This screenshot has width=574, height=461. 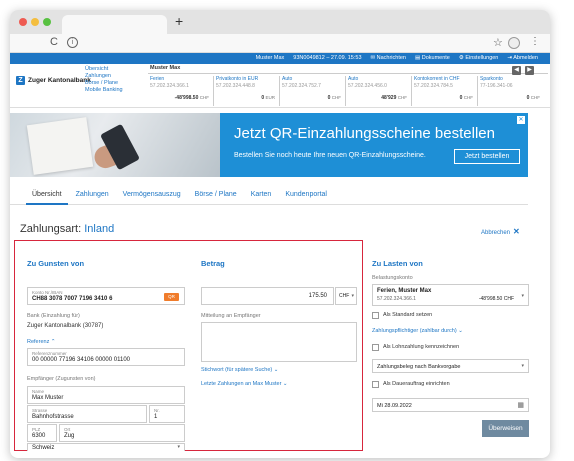 What do you see at coordinates (417, 331) in the screenshot?
I see `payer-toggle: Zahlungspflichtiger (zahlbar durch) ⌄` at bounding box center [417, 331].